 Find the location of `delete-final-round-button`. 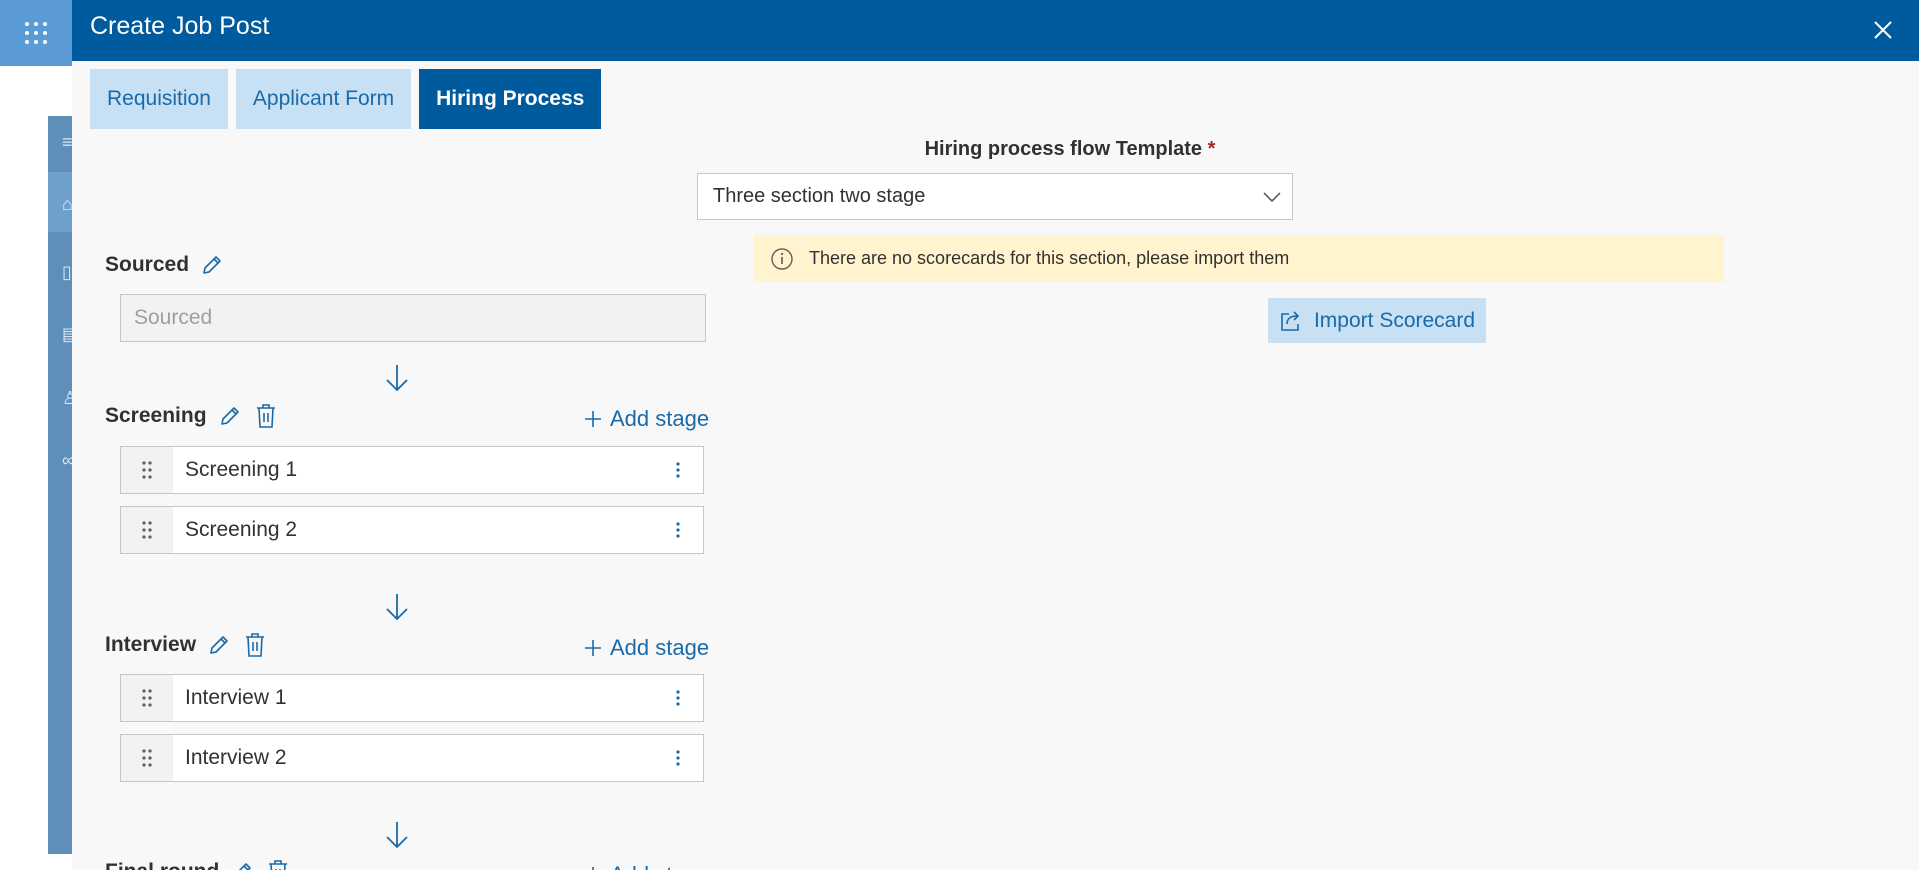

delete-final-round-button is located at coordinates (278, 864).